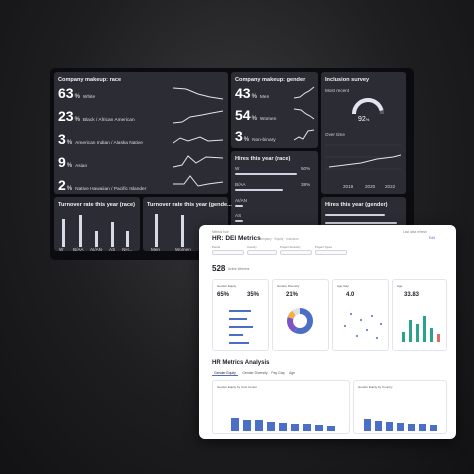 This screenshot has width=474, height=474. What do you see at coordinates (363, 326) in the screenshot?
I see `age-gap-scatter` at bounding box center [363, 326].